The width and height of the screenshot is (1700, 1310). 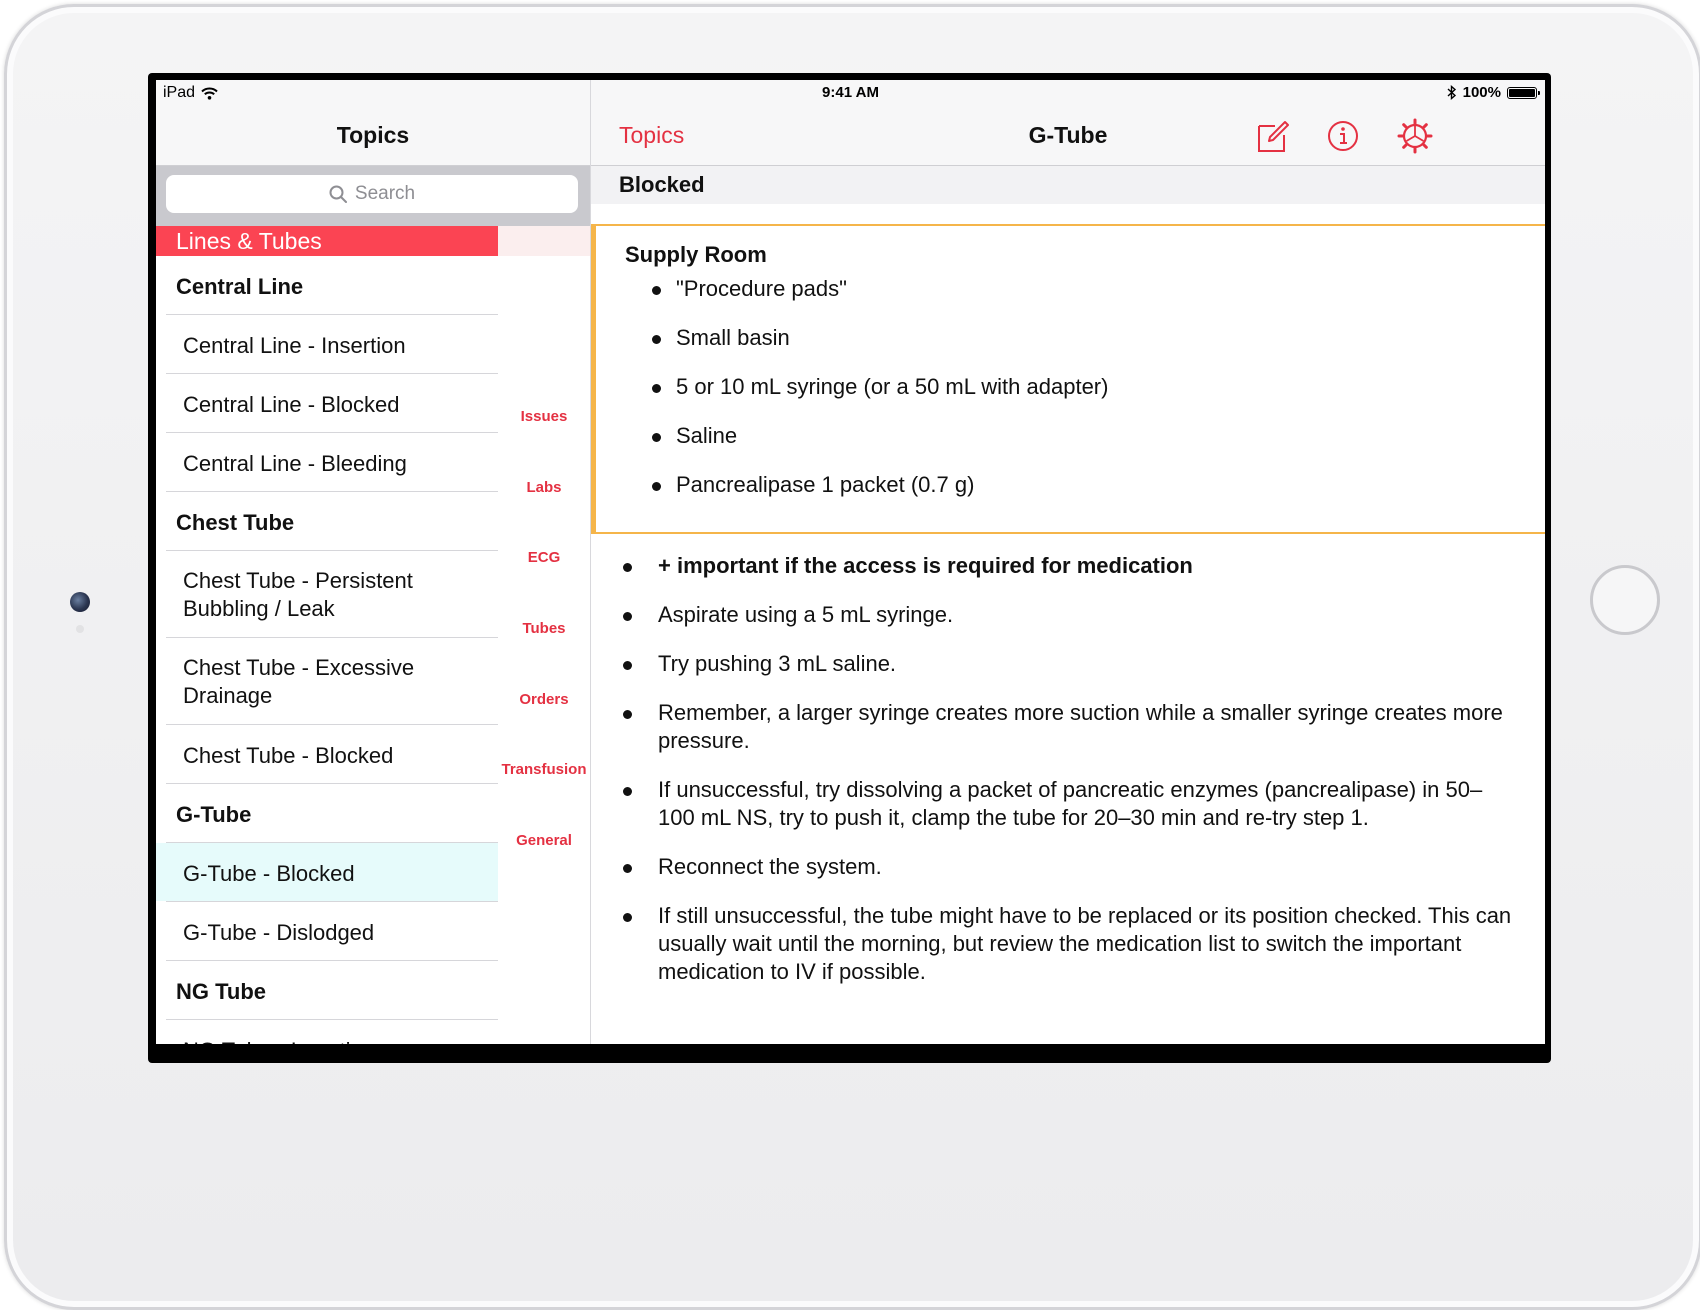 What do you see at coordinates (544, 557) in the screenshot?
I see `index-ecg: ECG` at bounding box center [544, 557].